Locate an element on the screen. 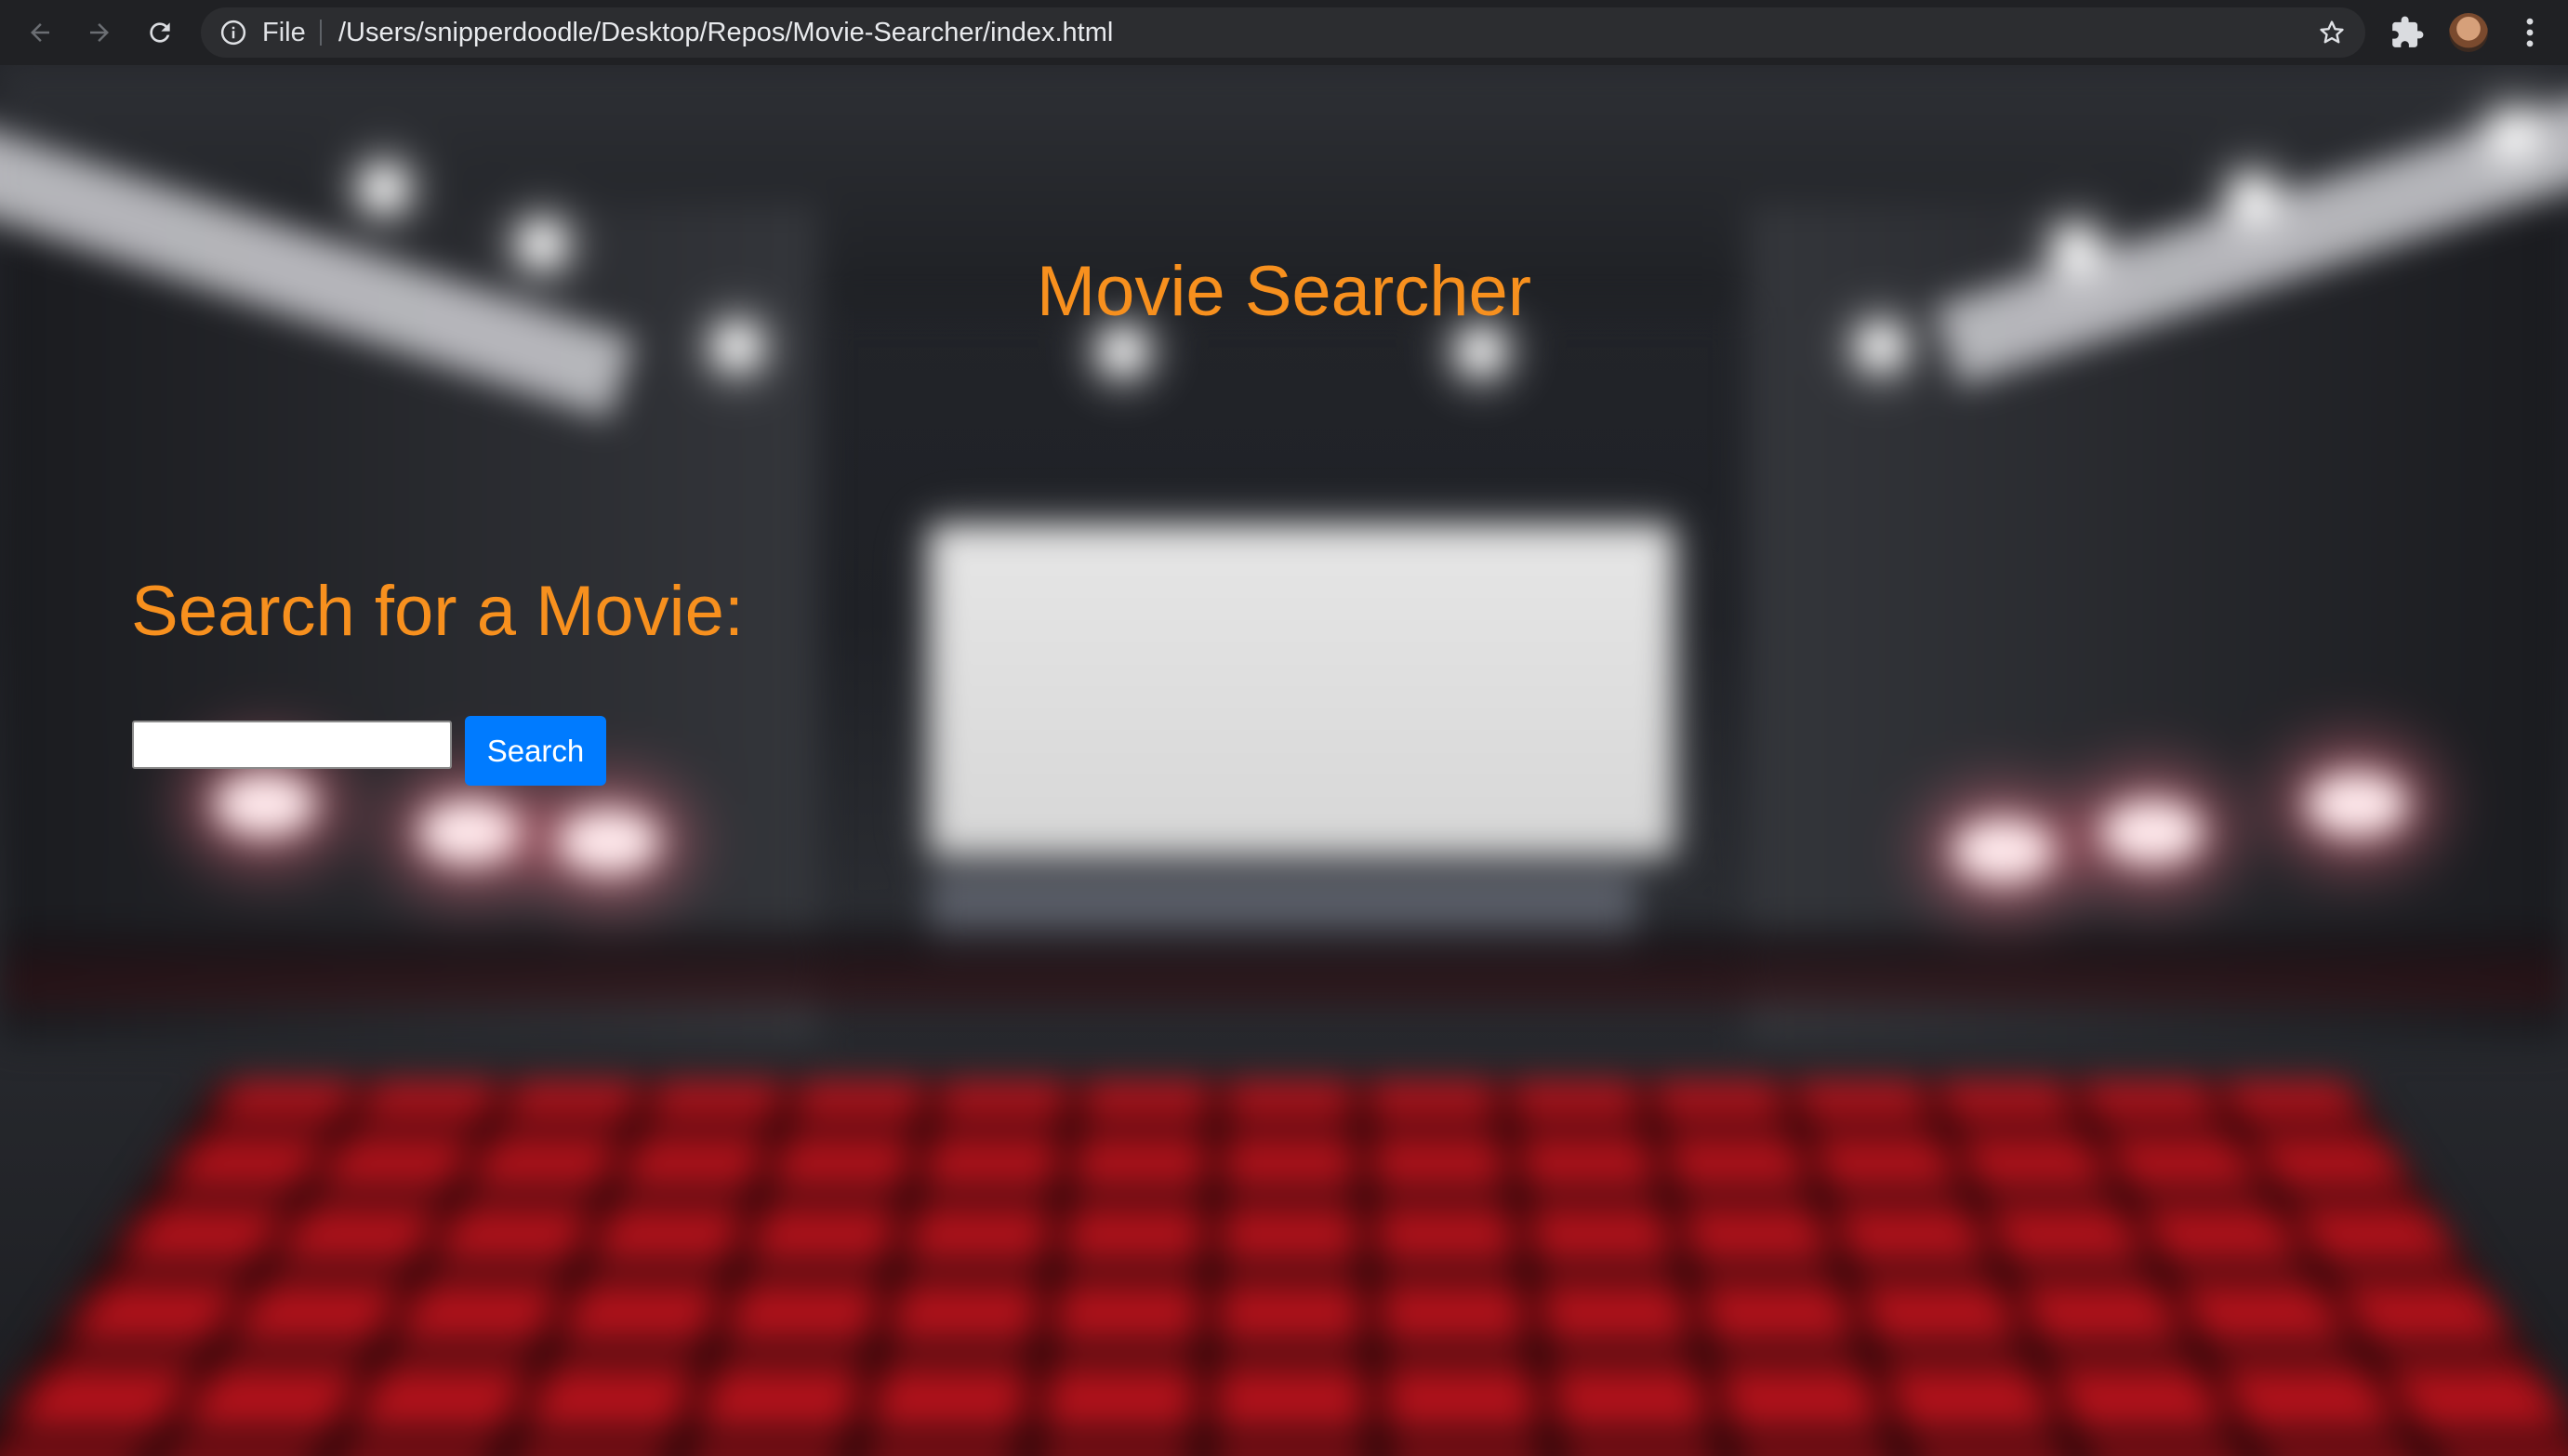  forward-button is located at coordinates (99, 32).